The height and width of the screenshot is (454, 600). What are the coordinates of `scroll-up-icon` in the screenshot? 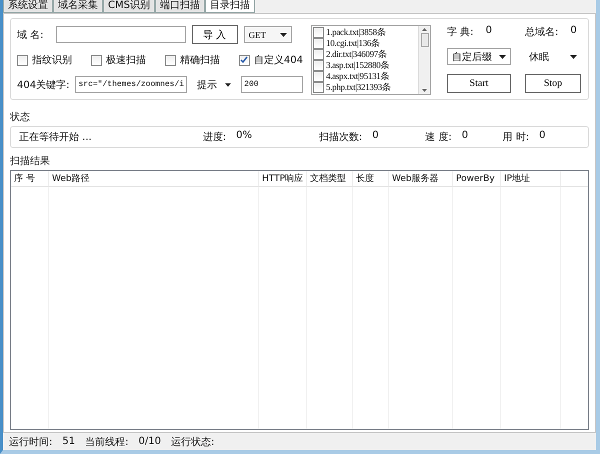 It's located at (424, 29).